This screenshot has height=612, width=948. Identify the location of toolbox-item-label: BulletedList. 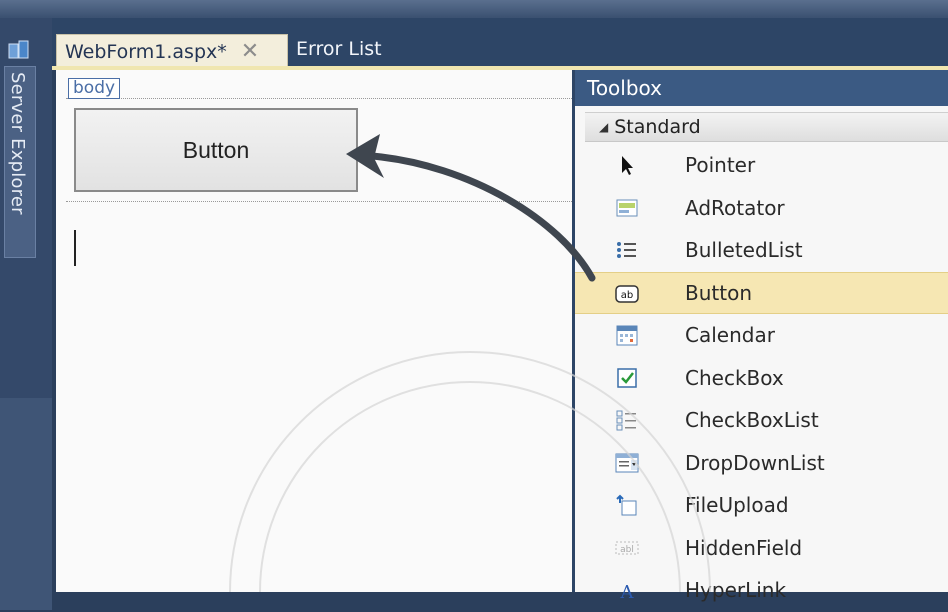
(744, 250).